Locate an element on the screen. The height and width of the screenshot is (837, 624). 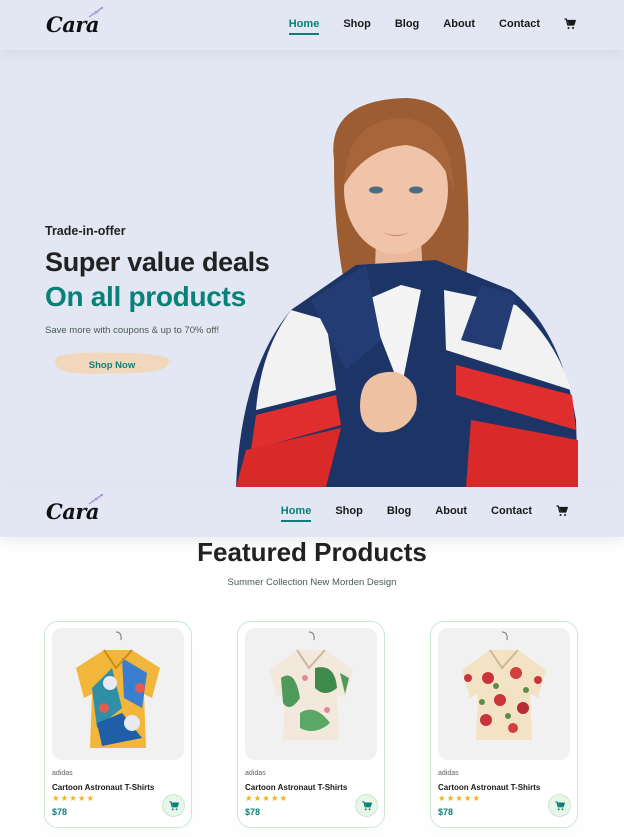
shop-now-label: Shop Now is located at coordinates (112, 365).